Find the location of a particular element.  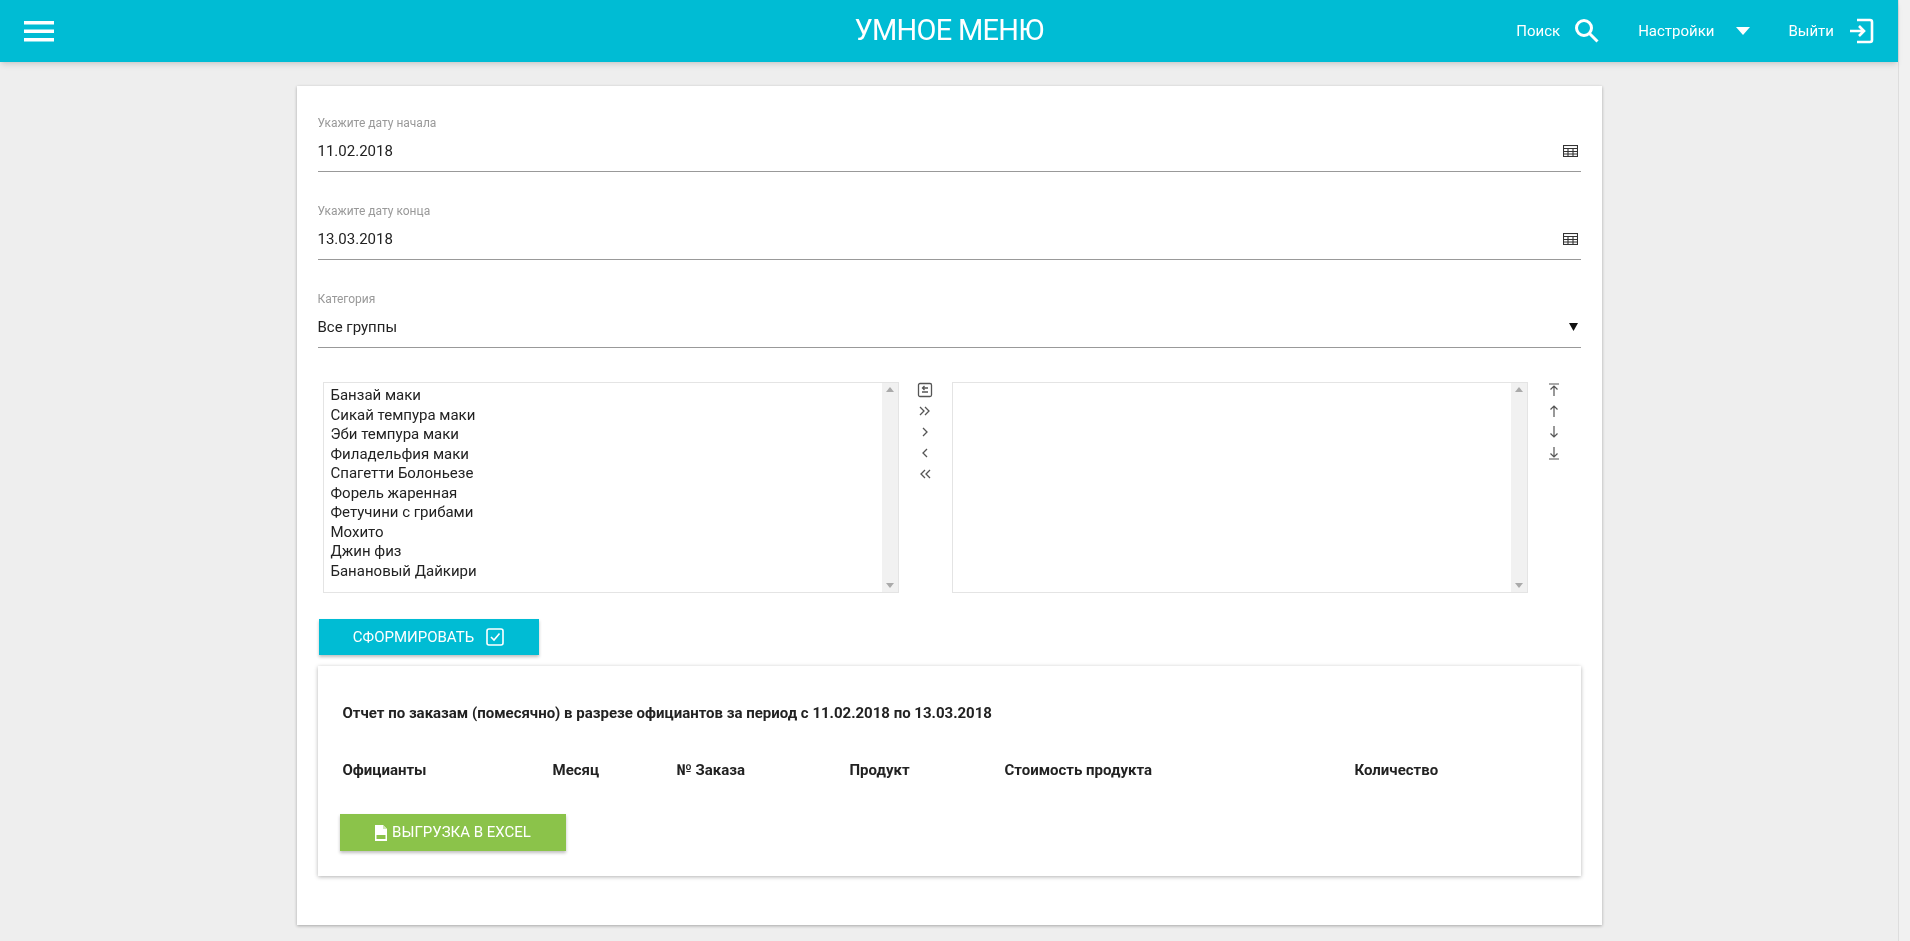

column-header: Стоимость продукта is located at coordinates (1078, 769).